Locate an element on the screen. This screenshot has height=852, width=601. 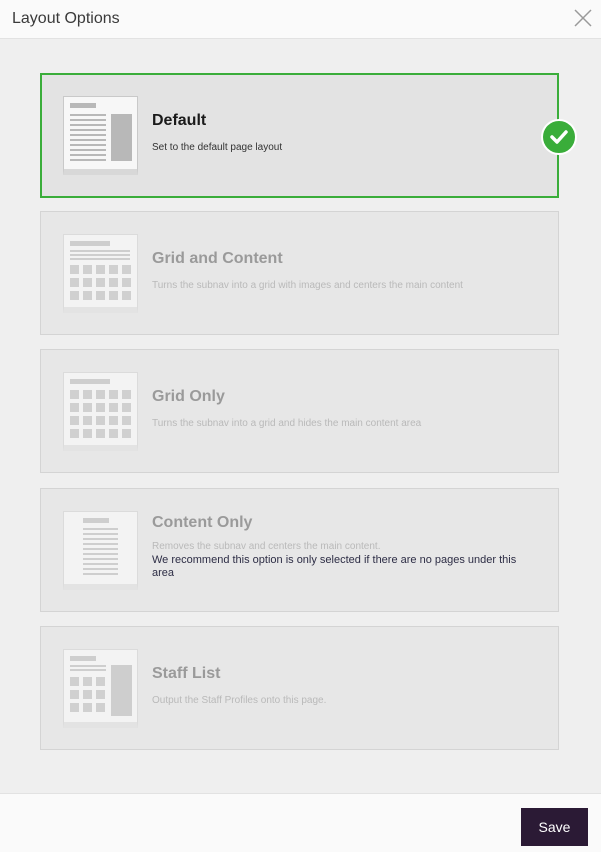
option-title: Content Only is located at coordinates (202, 522).